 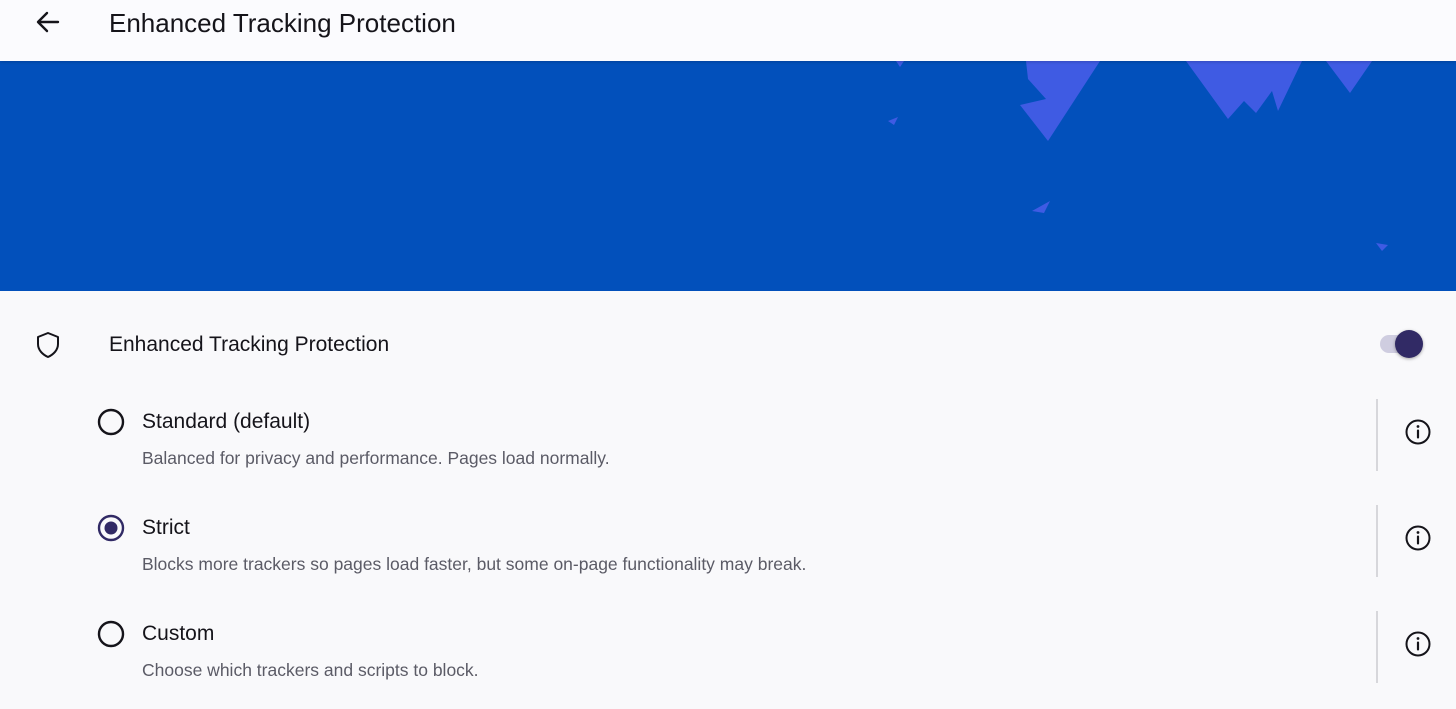 I want to click on info-button-custom, so click(x=1418, y=646).